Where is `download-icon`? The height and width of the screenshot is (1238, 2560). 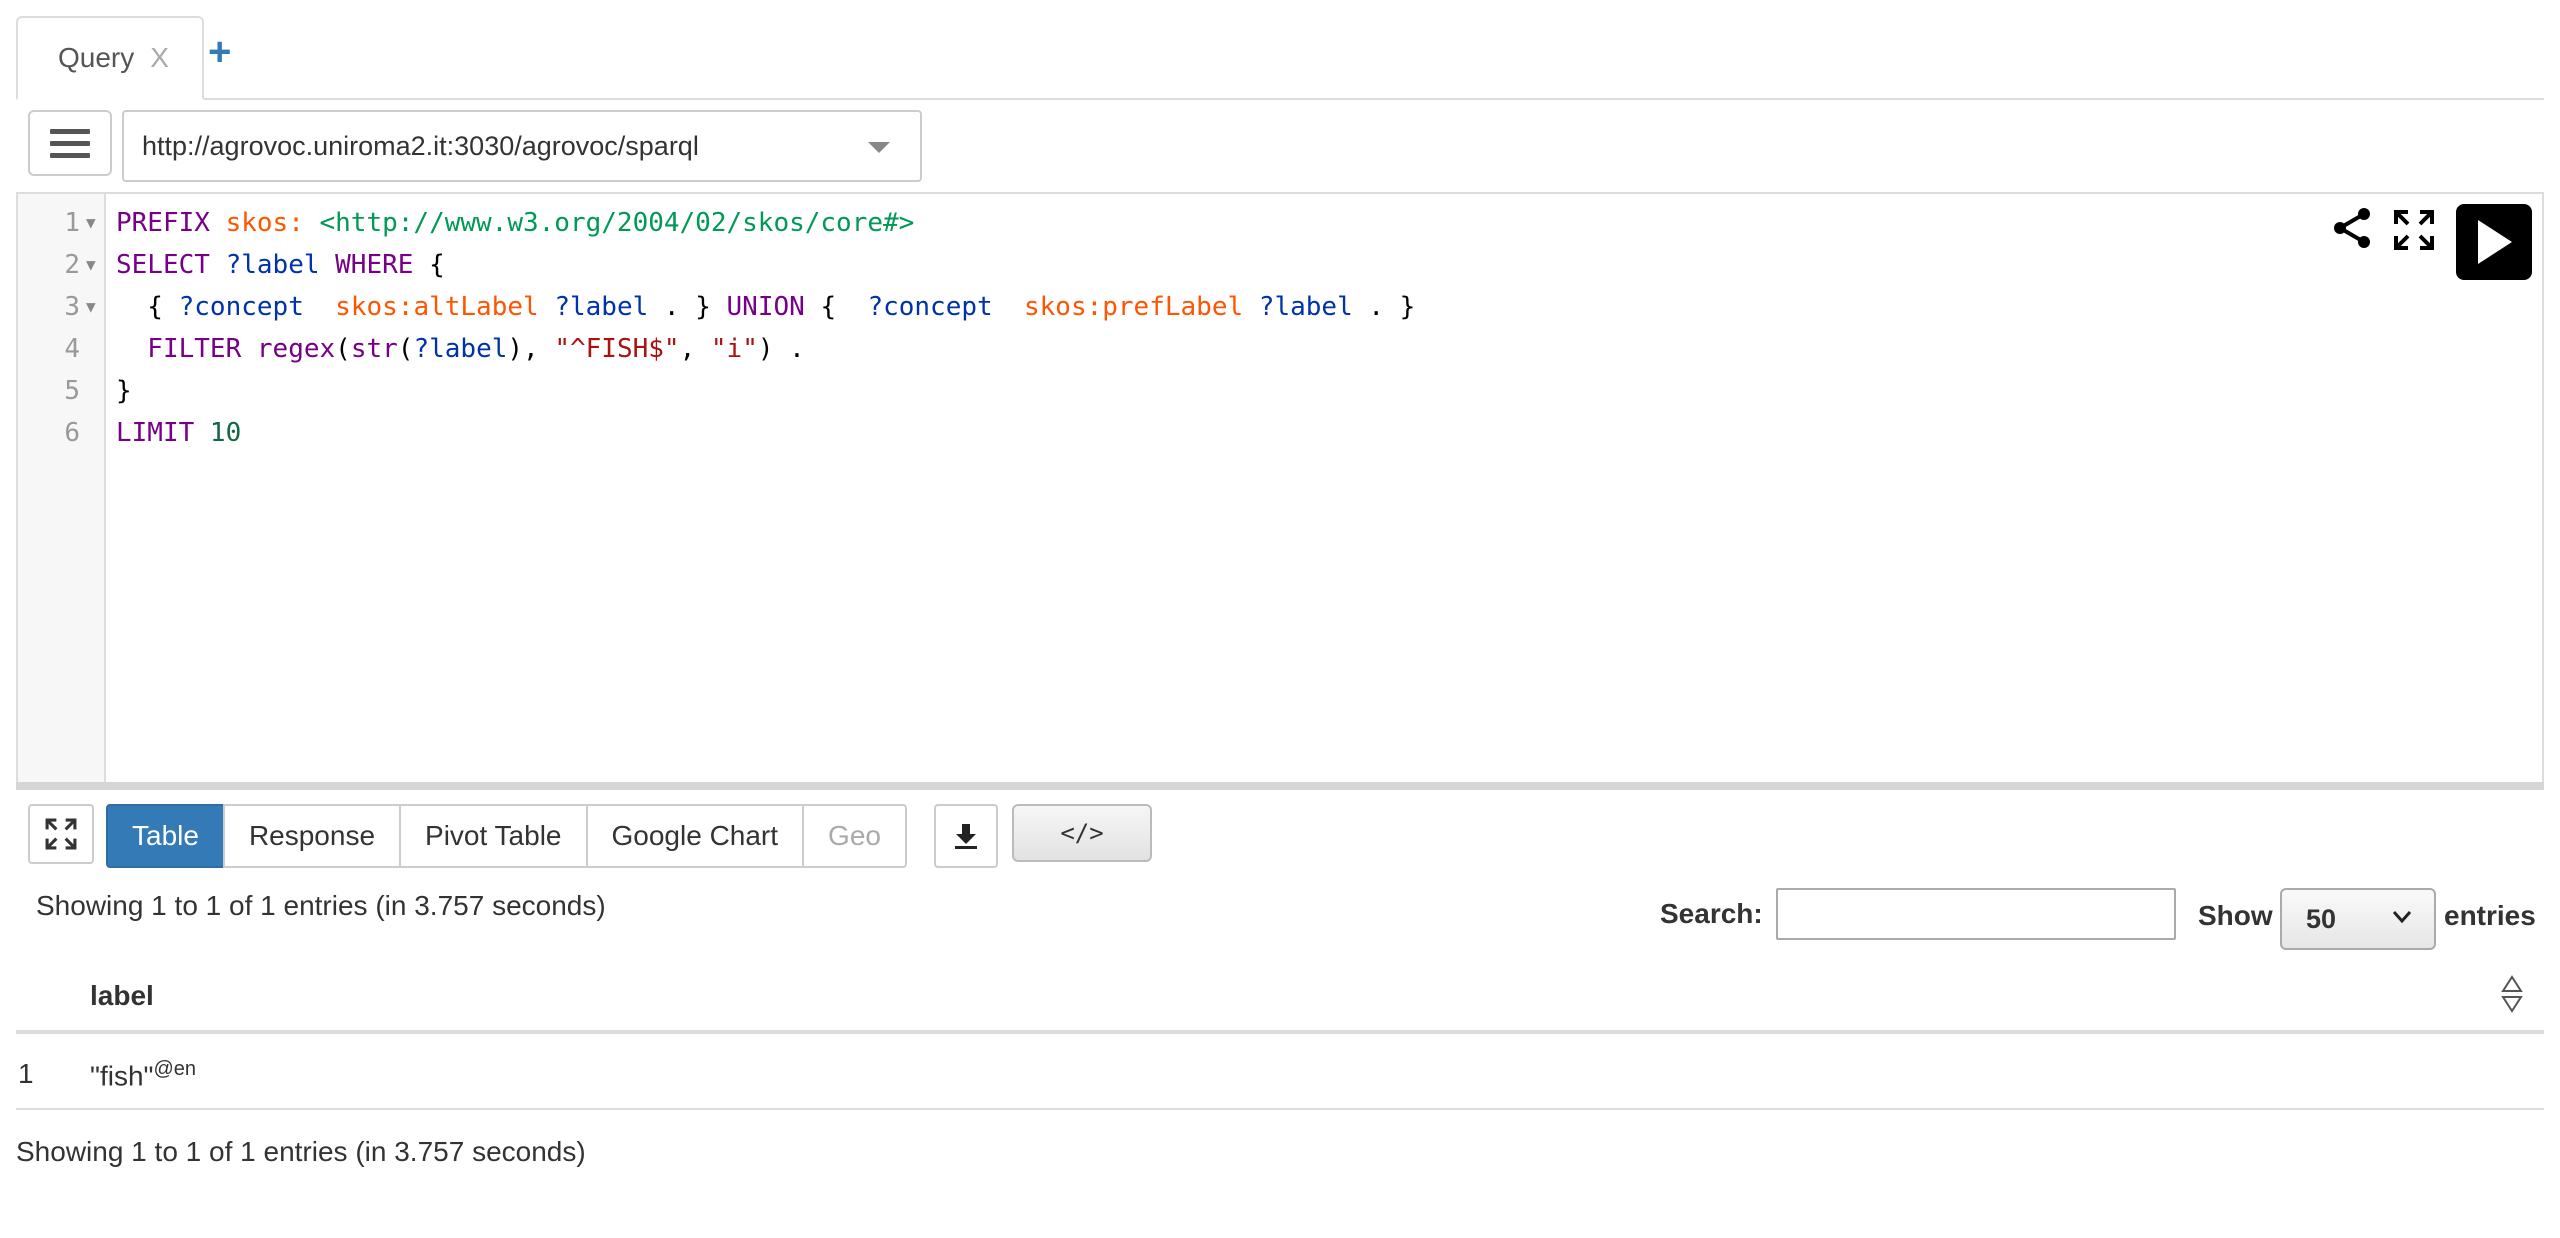
download-icon is located at coordinates (966, 836).